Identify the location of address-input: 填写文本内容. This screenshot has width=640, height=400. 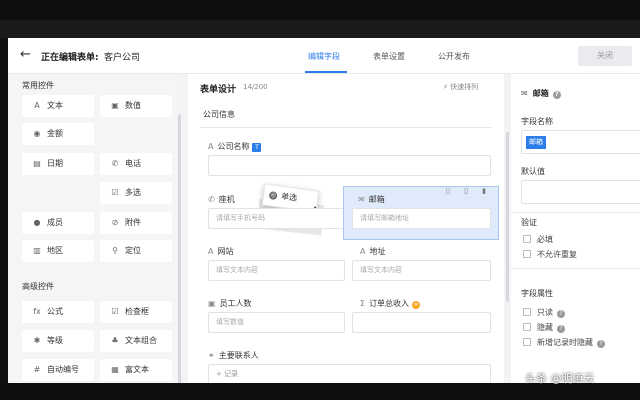
(421, 270).